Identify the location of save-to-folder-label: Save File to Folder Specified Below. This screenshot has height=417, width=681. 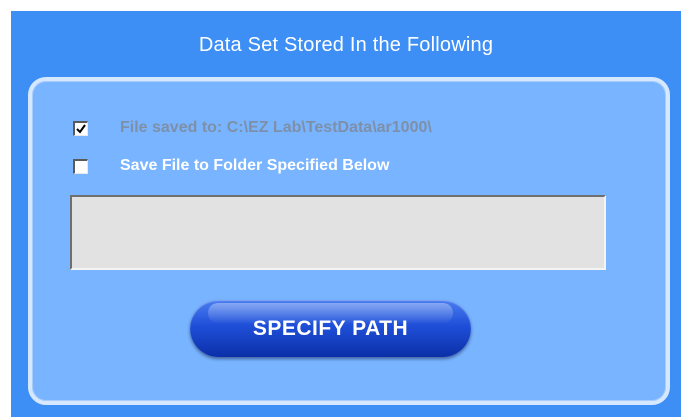
(255, 165).